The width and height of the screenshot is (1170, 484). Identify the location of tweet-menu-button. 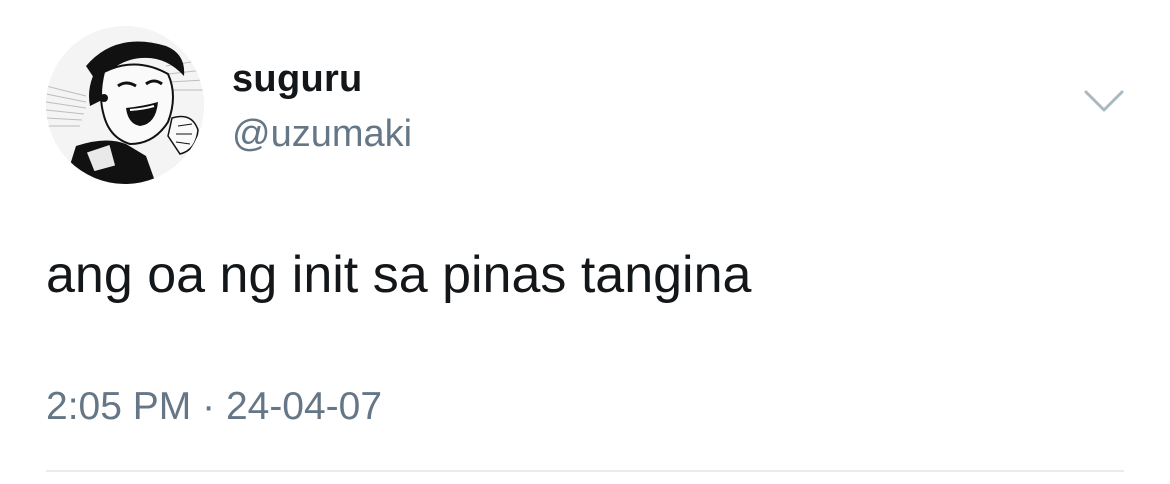
(1104, 101).